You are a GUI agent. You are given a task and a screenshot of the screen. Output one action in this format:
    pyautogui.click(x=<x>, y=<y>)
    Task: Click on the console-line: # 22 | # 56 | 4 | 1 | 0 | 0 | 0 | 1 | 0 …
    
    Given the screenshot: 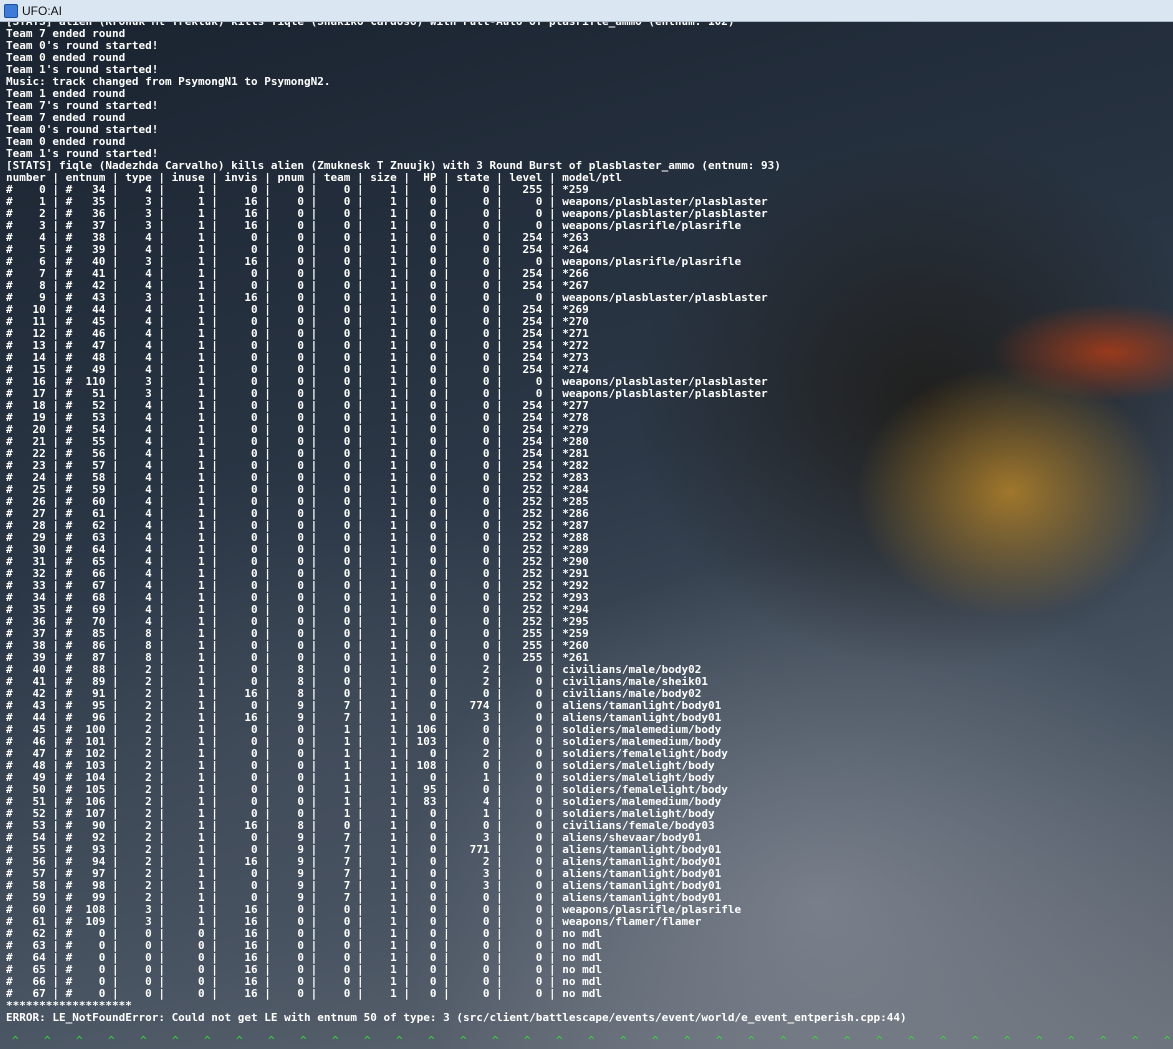 What is the action you would take?
    pyautogui.click(x=297, y=454)
    